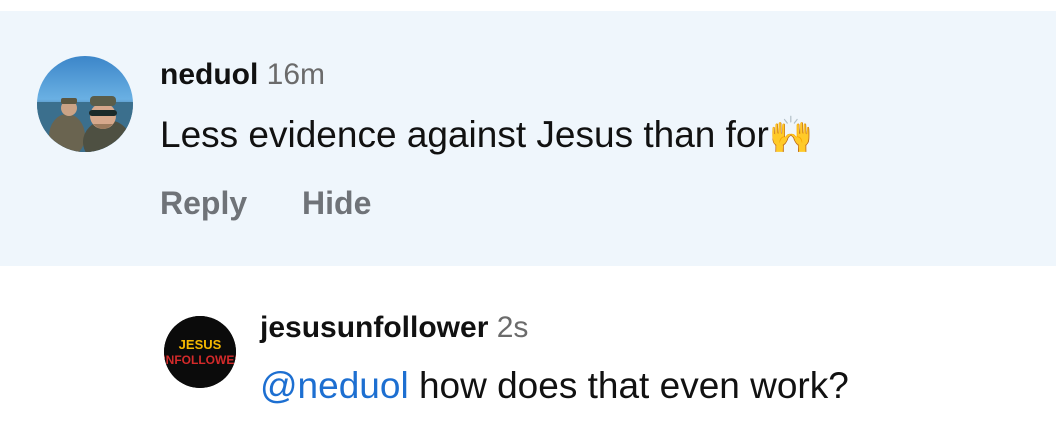  I want to click on logo-line-2: UNFOLLOWER, so click(200, 360).